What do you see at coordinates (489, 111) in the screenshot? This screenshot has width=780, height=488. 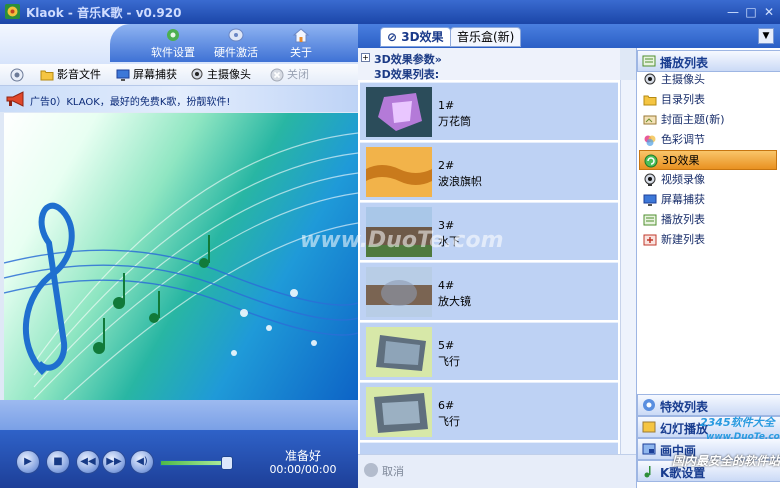 I see `effect-item: 1# 万花筒` at bounding box center [489, 111].